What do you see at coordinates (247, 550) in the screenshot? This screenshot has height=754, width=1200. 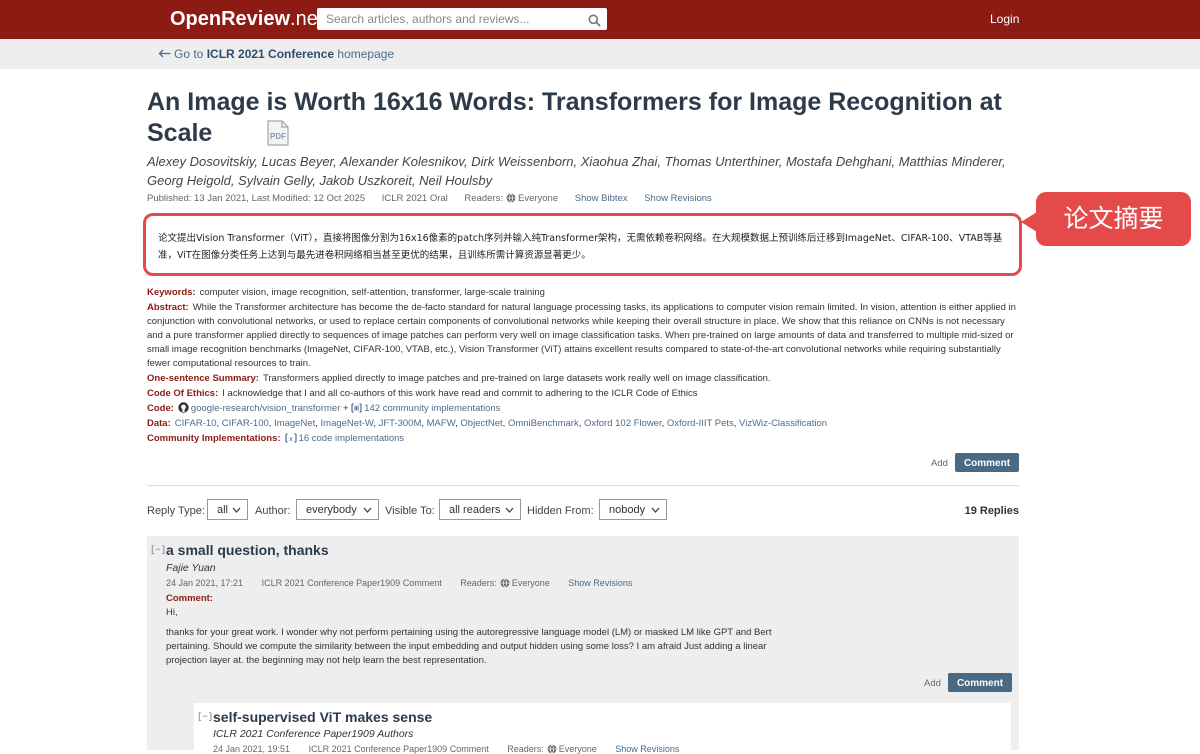 I see `note-title: a small question, thanks` at bounding box center [247, 550].